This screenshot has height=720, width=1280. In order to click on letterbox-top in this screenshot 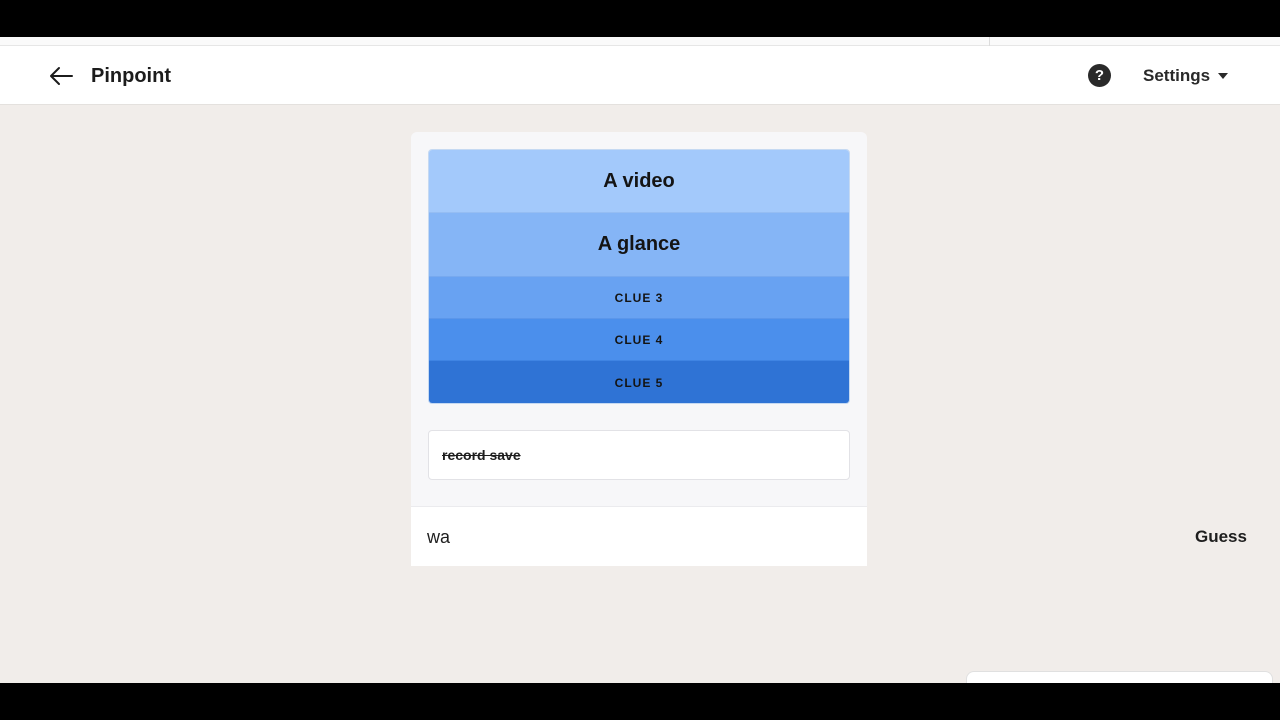, I will do `click(640, 18)`.